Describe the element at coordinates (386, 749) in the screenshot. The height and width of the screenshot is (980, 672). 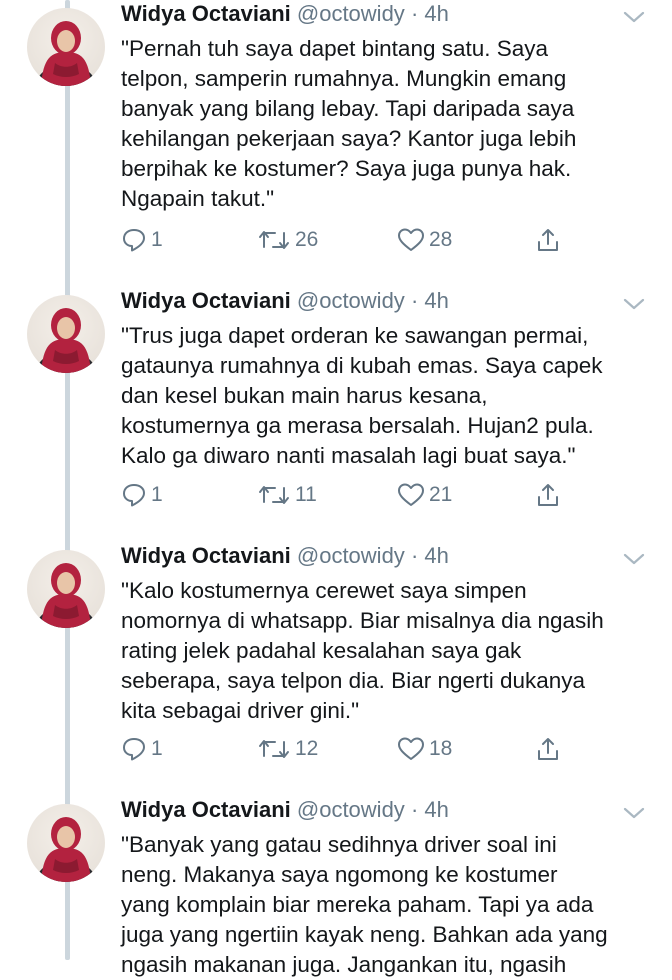
I see `tweet-actions: 1 12 18` at that location.